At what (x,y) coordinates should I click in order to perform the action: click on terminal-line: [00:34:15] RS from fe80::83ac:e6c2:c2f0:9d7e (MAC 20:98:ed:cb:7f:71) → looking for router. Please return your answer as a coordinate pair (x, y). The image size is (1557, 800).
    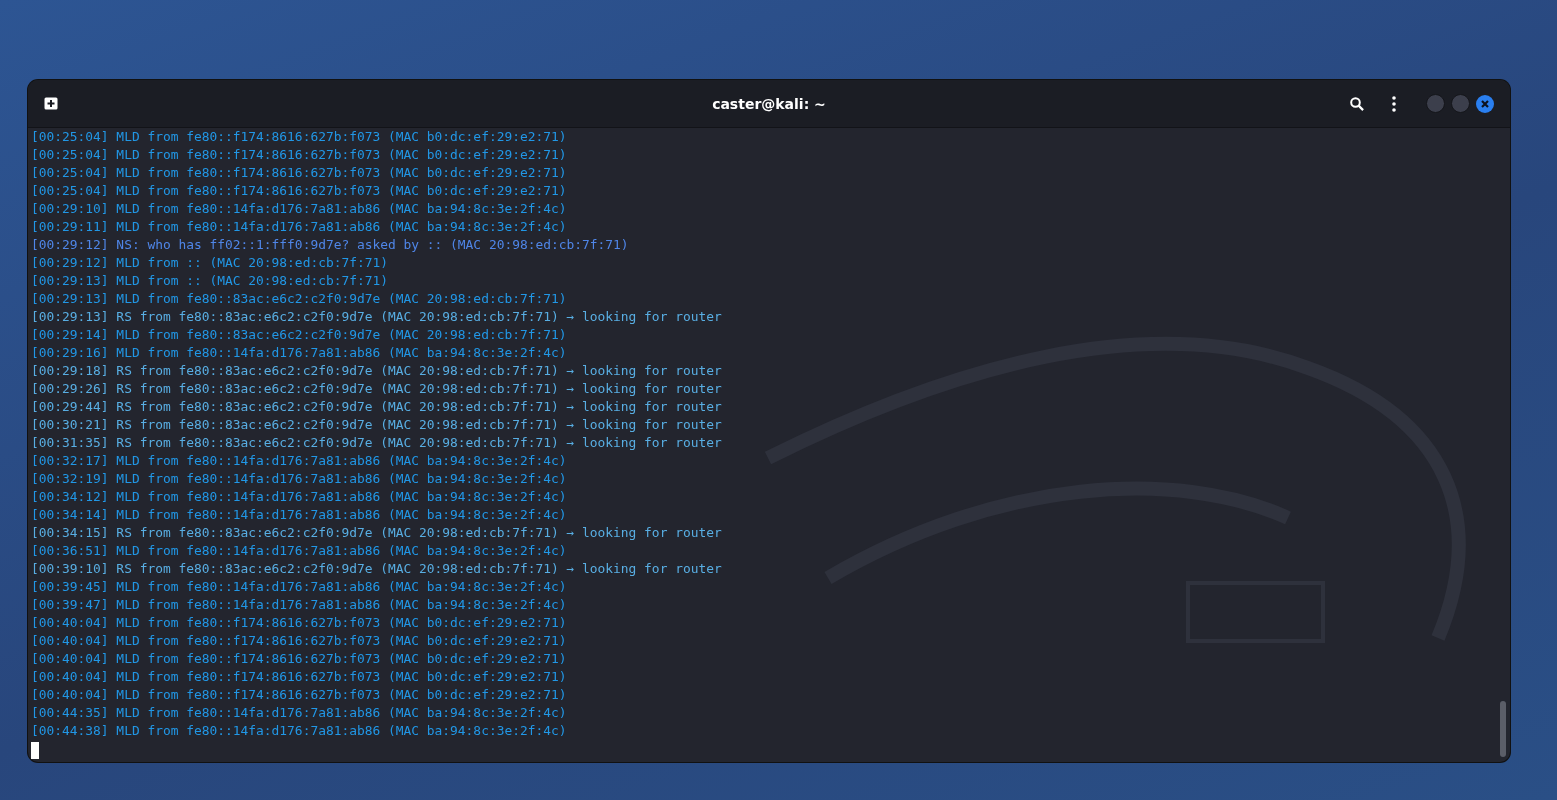
    Looking at the image, I should click on (376, 533).